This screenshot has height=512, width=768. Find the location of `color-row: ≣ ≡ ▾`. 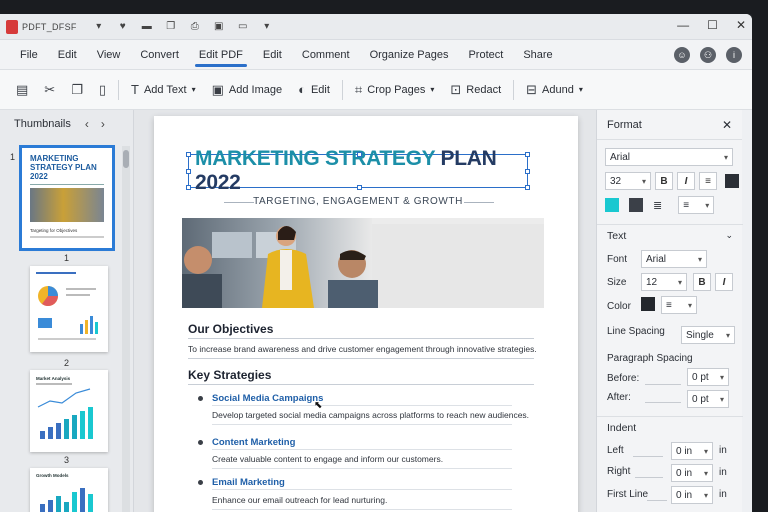

color-row: ≣ ≡ ▾ is located at coordinates (660, 205).